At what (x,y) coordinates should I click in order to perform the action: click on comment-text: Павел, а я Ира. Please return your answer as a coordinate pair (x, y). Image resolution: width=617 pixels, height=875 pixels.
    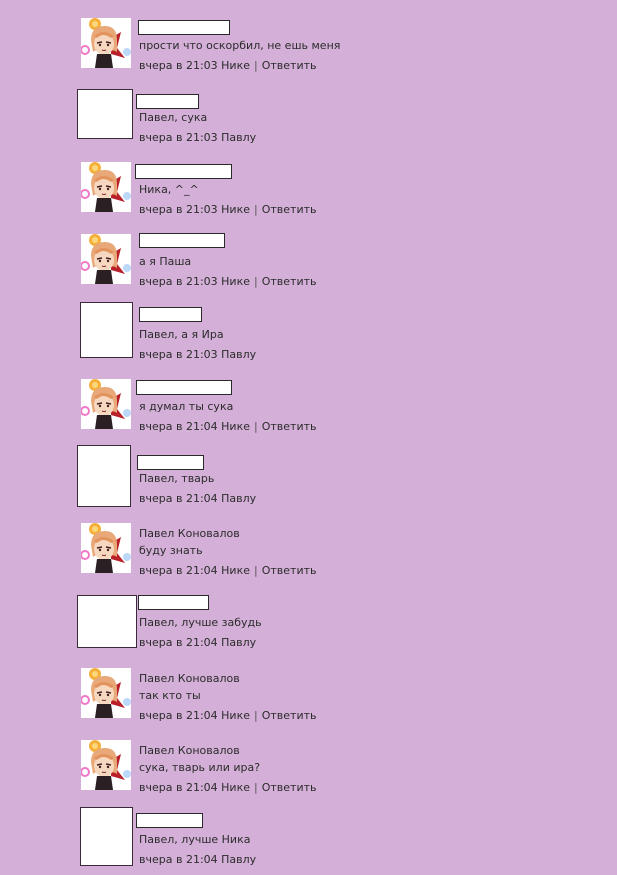
    Looking at the image, I should click on (181, 334).